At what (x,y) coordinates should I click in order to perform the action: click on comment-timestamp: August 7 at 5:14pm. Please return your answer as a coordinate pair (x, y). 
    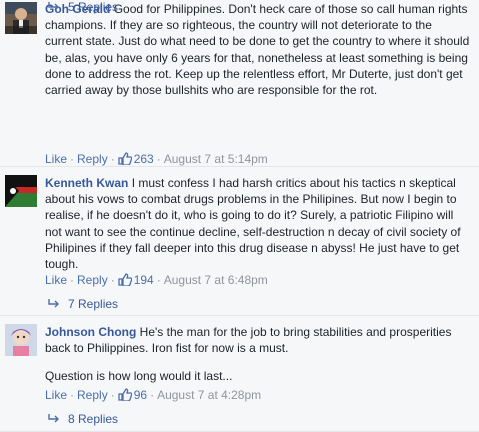
    Looking at the image, I should click on (216, 159).